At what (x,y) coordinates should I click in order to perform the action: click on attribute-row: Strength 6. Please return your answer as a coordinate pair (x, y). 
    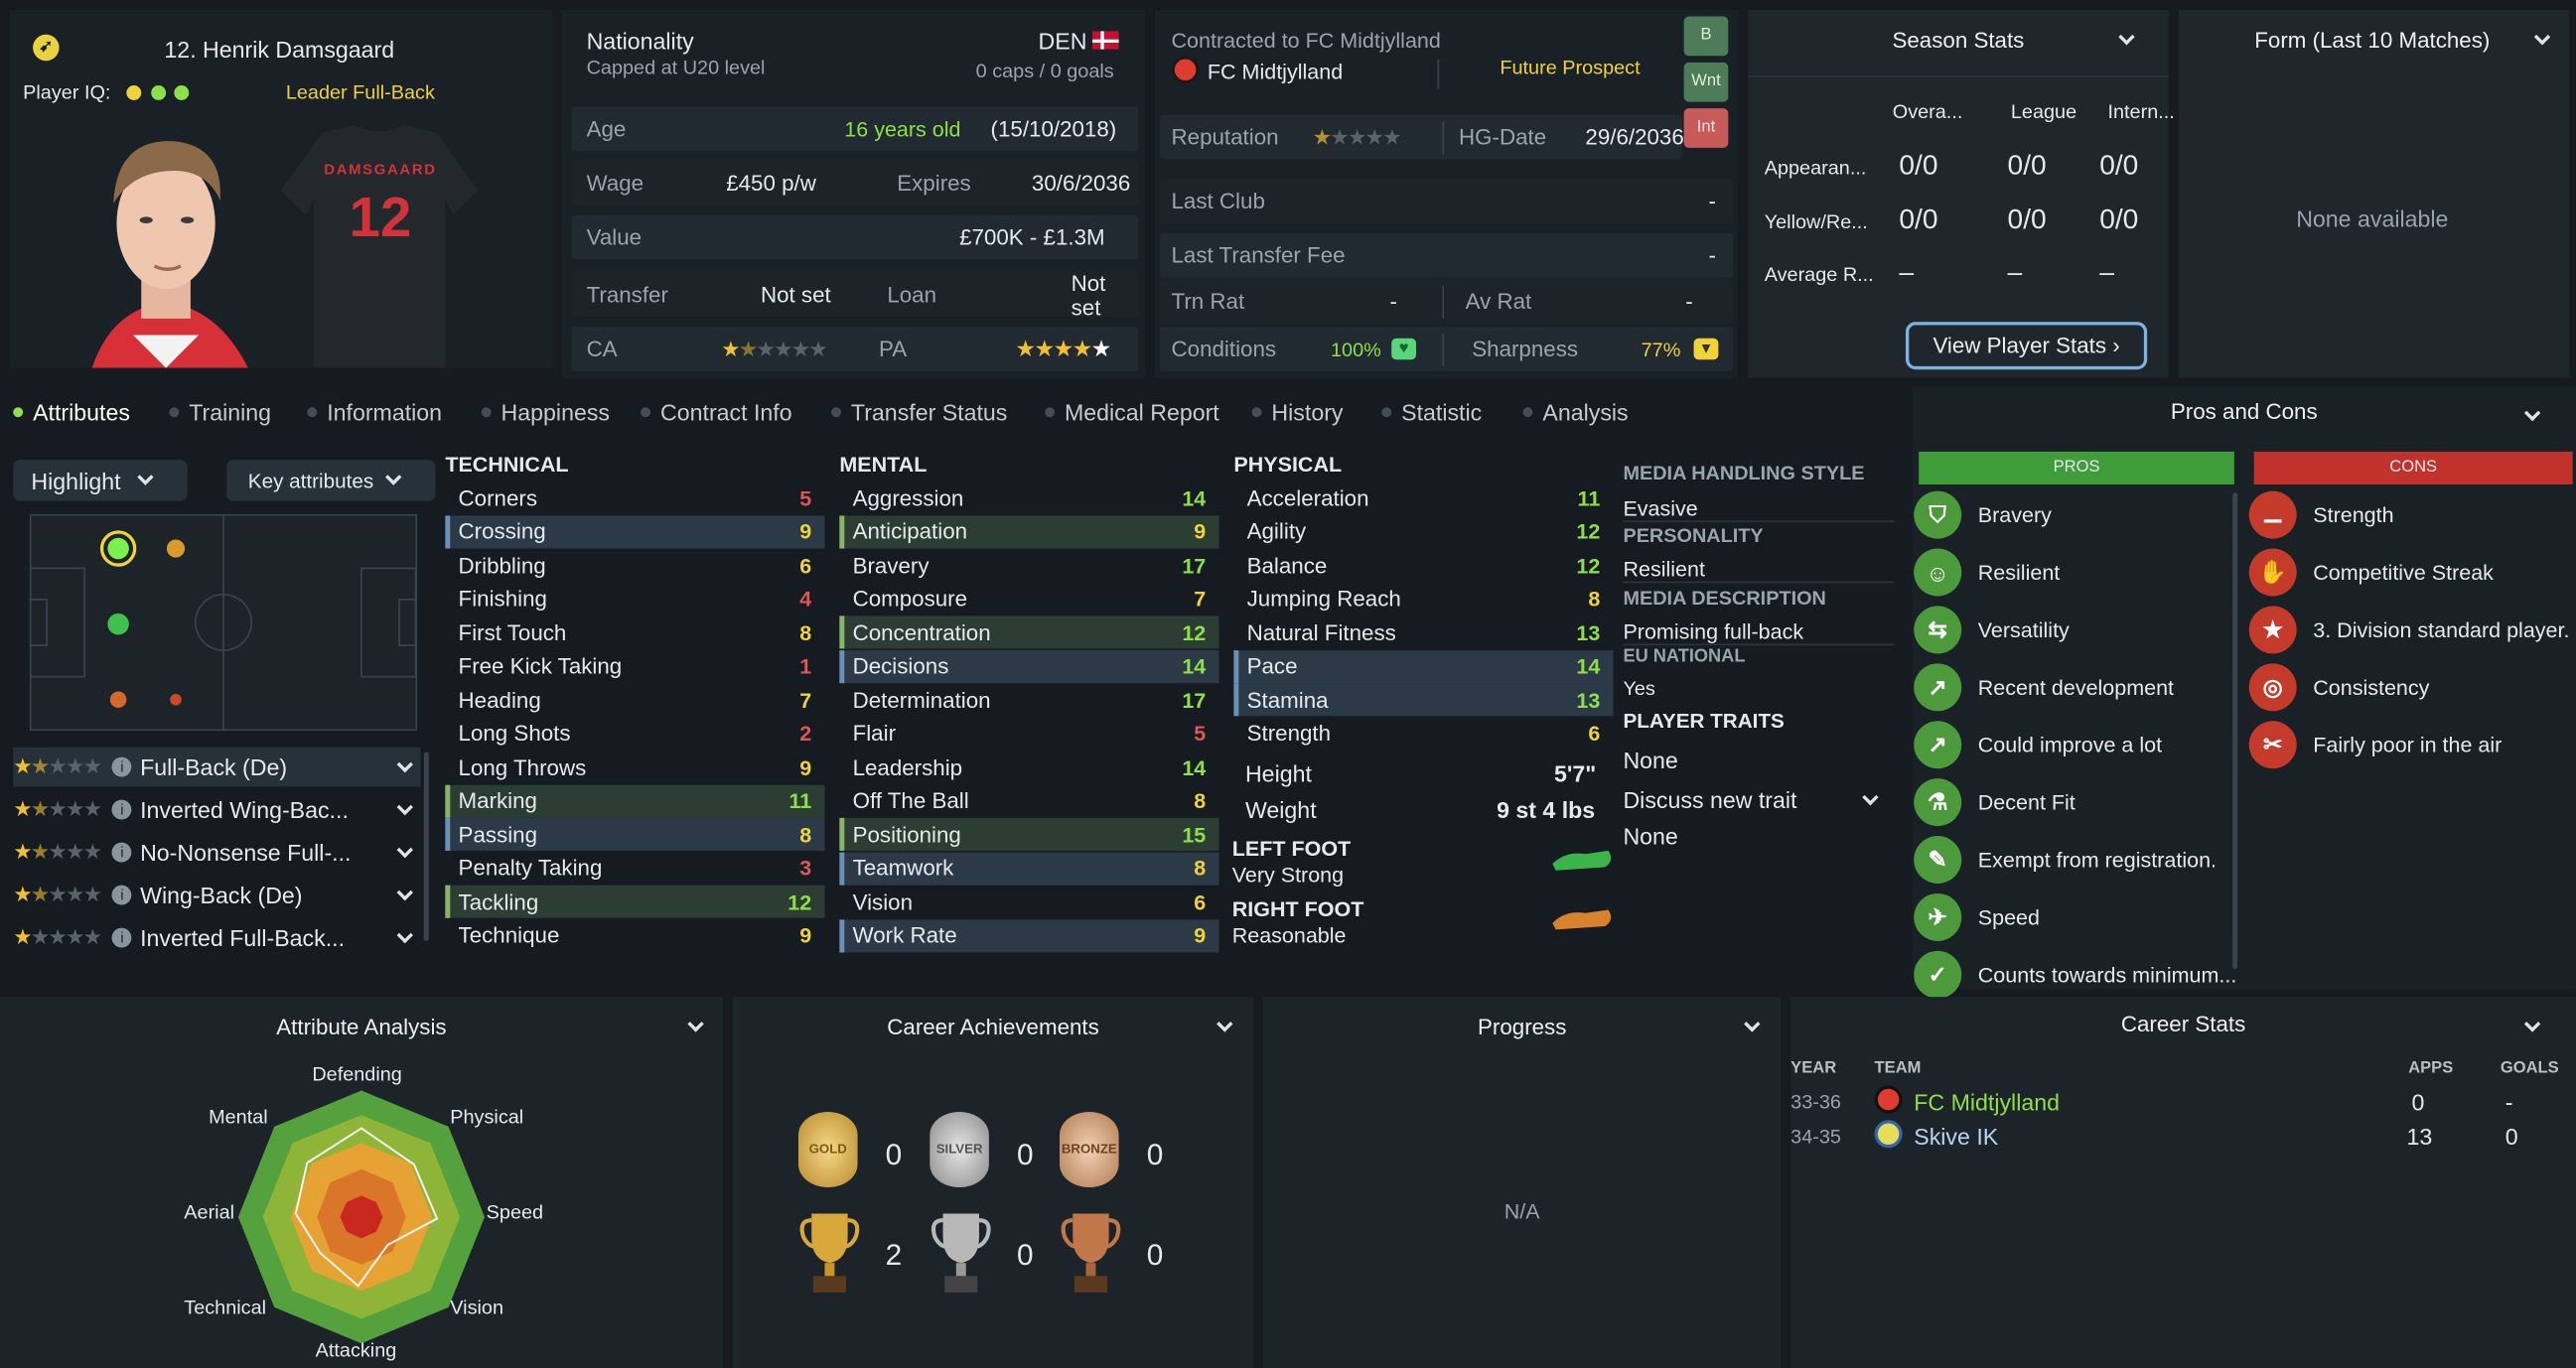
    Looking at the image, I should click on (1423, 733).